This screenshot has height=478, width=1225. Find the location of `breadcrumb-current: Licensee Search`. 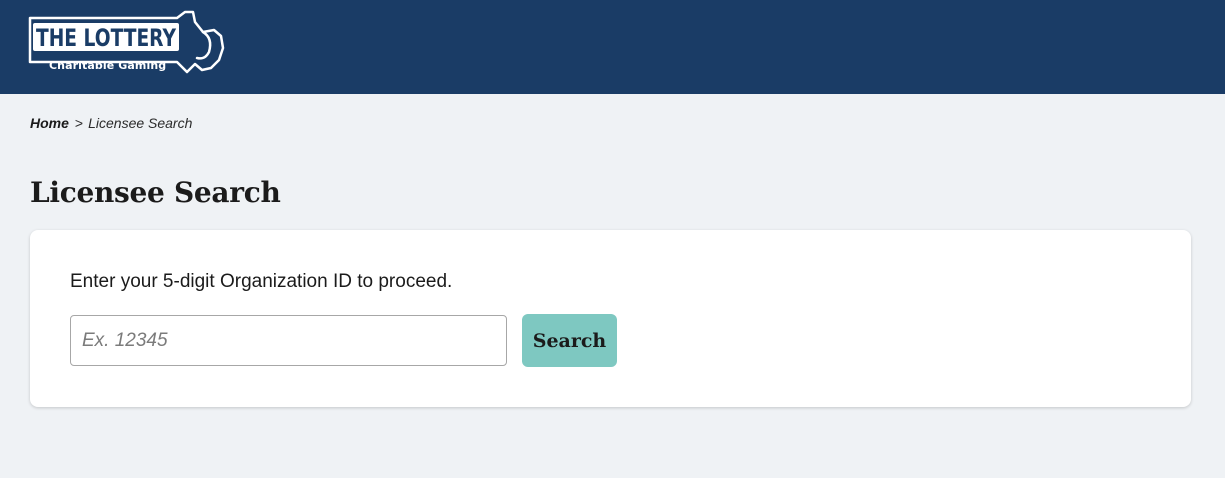

breadcrumb-current: Licensee Search is located at coordinates (140, 123).